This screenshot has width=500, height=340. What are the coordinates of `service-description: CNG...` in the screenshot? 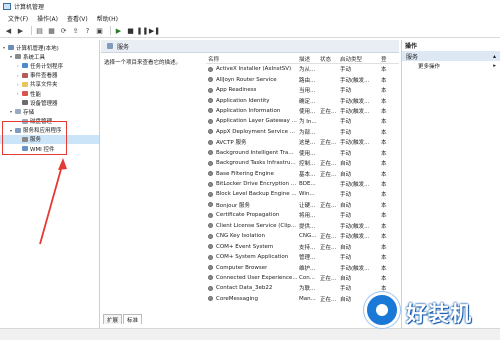 It's located at (308, 236).